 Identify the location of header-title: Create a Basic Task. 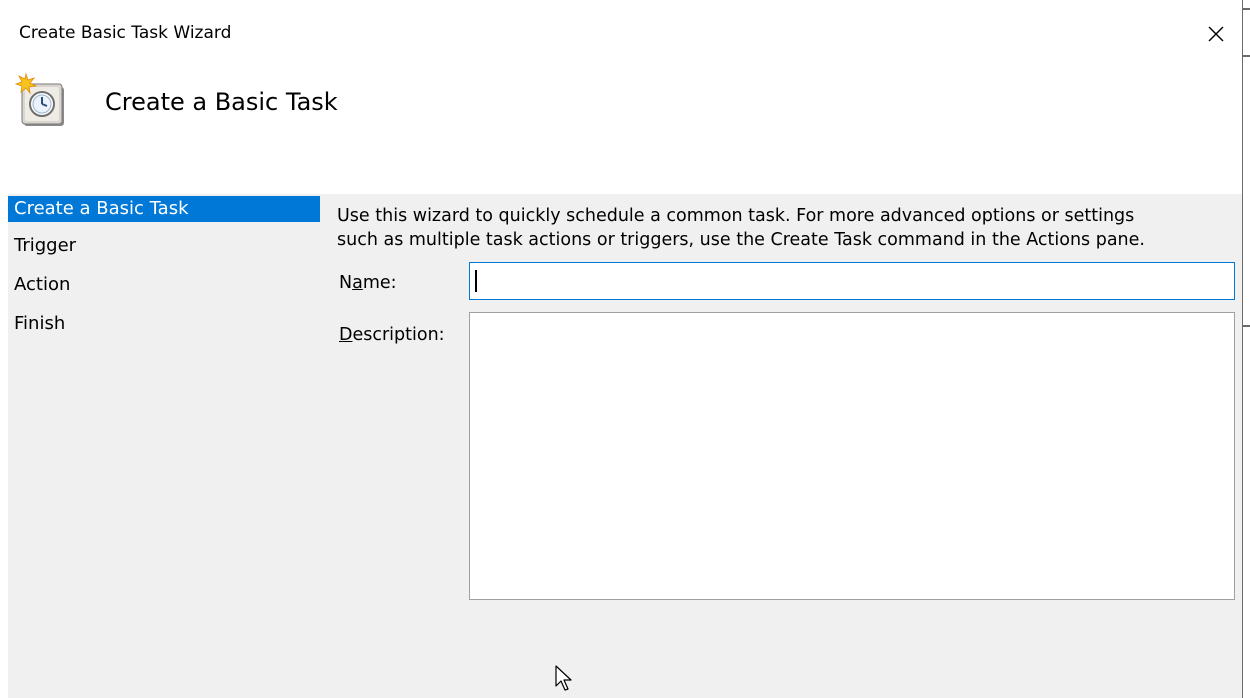
(221, 102).